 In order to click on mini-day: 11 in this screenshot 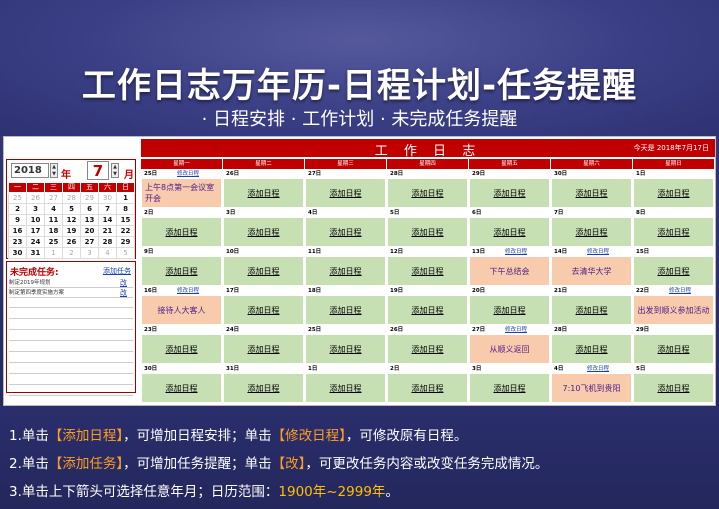, I will do `click(53, 220)`.